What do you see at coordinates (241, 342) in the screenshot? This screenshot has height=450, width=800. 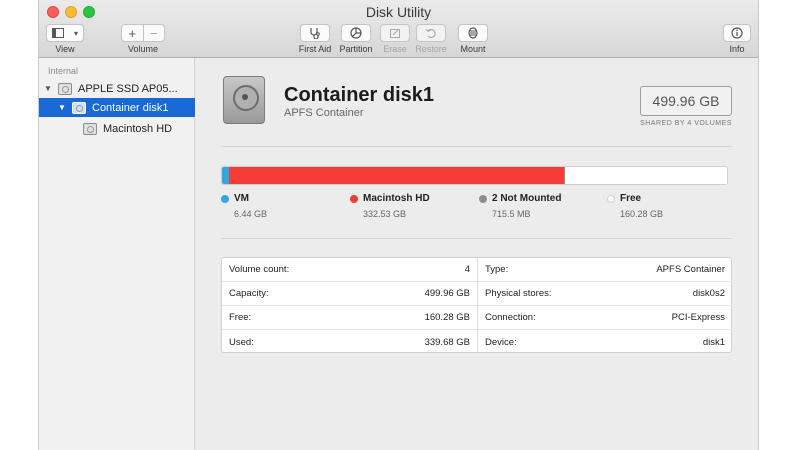 I see `info-label: Used:` at bounding box center [241, 342].